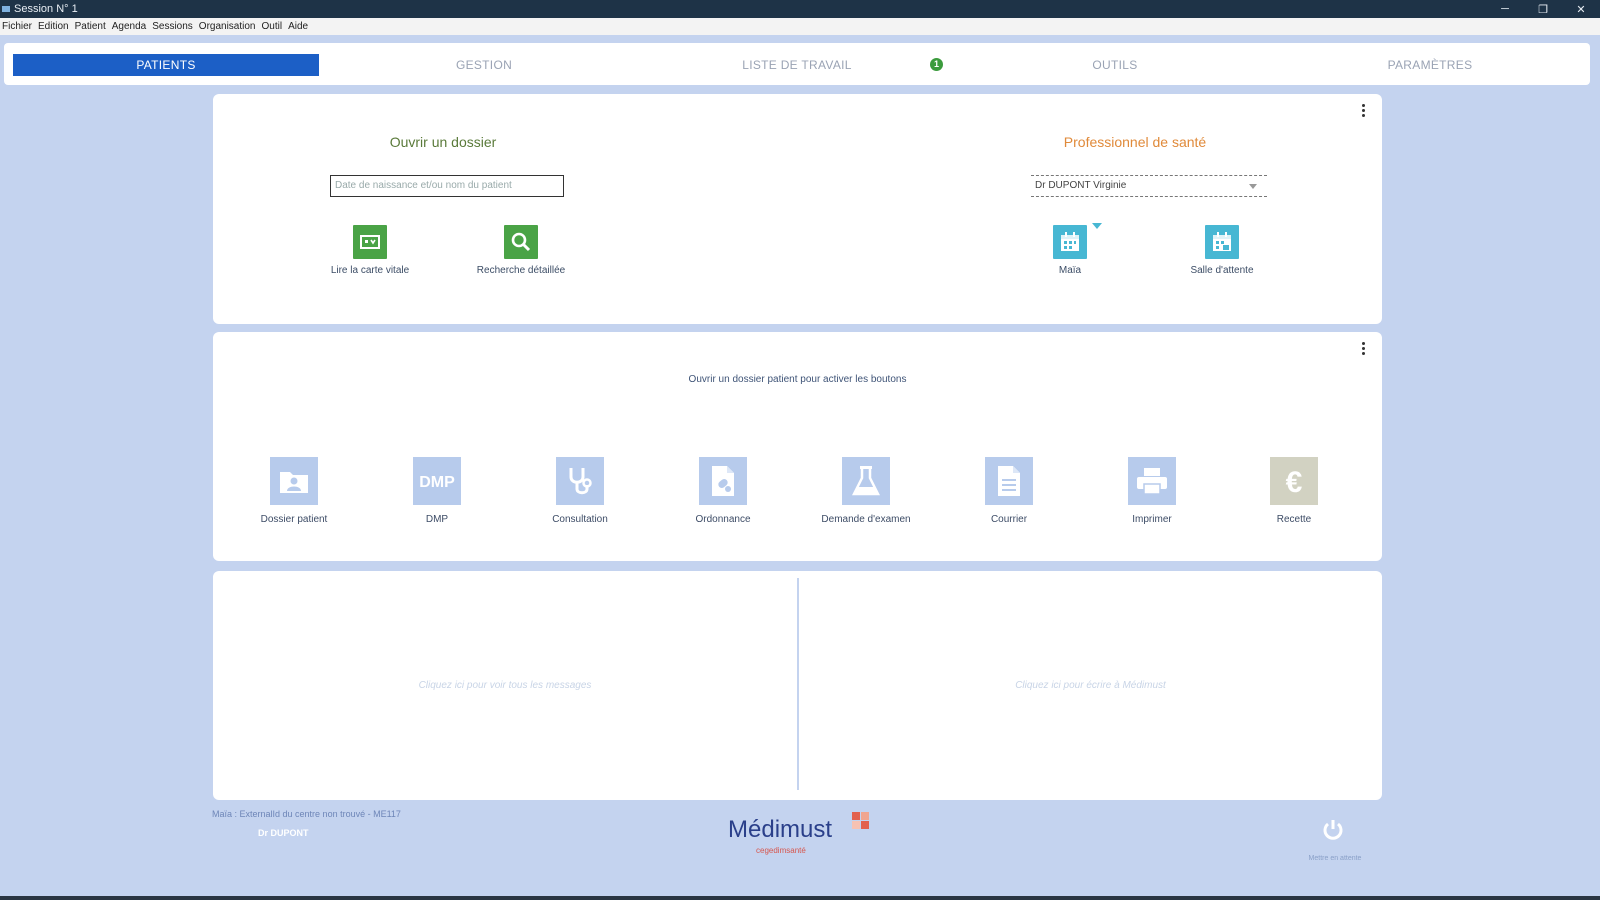 This screenshot has height=900, width=1600. What do you see at coordinates (172, 26) in the screenshot?
I see `menu-sessions: Sessions` at bounding box center [172, 26].